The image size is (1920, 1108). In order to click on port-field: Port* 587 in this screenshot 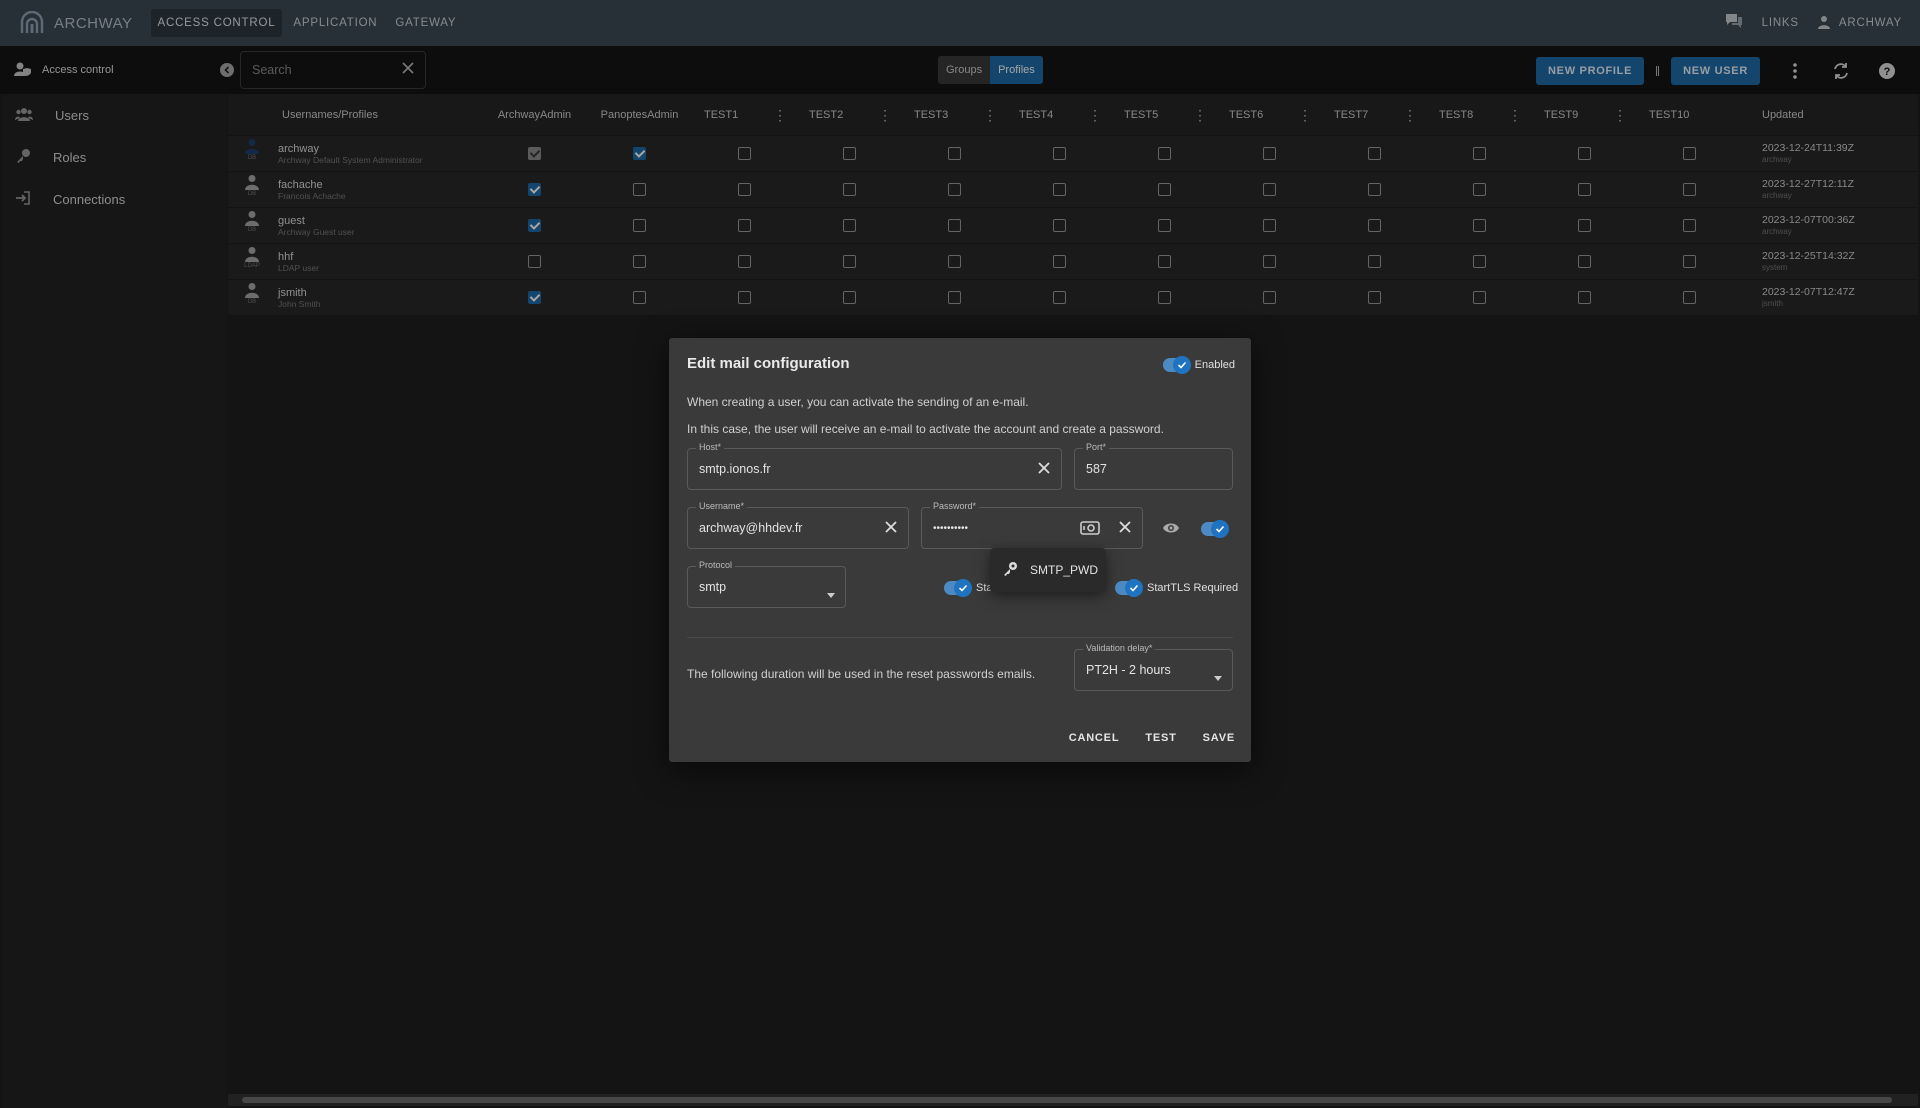, I will do `click(1153, 466)`.